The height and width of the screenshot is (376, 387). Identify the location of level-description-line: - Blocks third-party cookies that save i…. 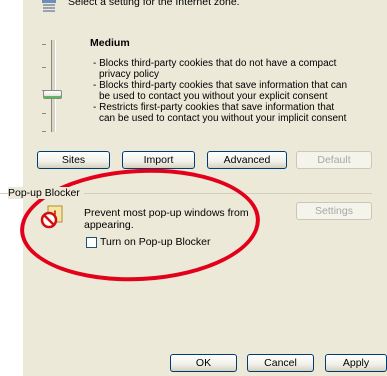
(220, 85).